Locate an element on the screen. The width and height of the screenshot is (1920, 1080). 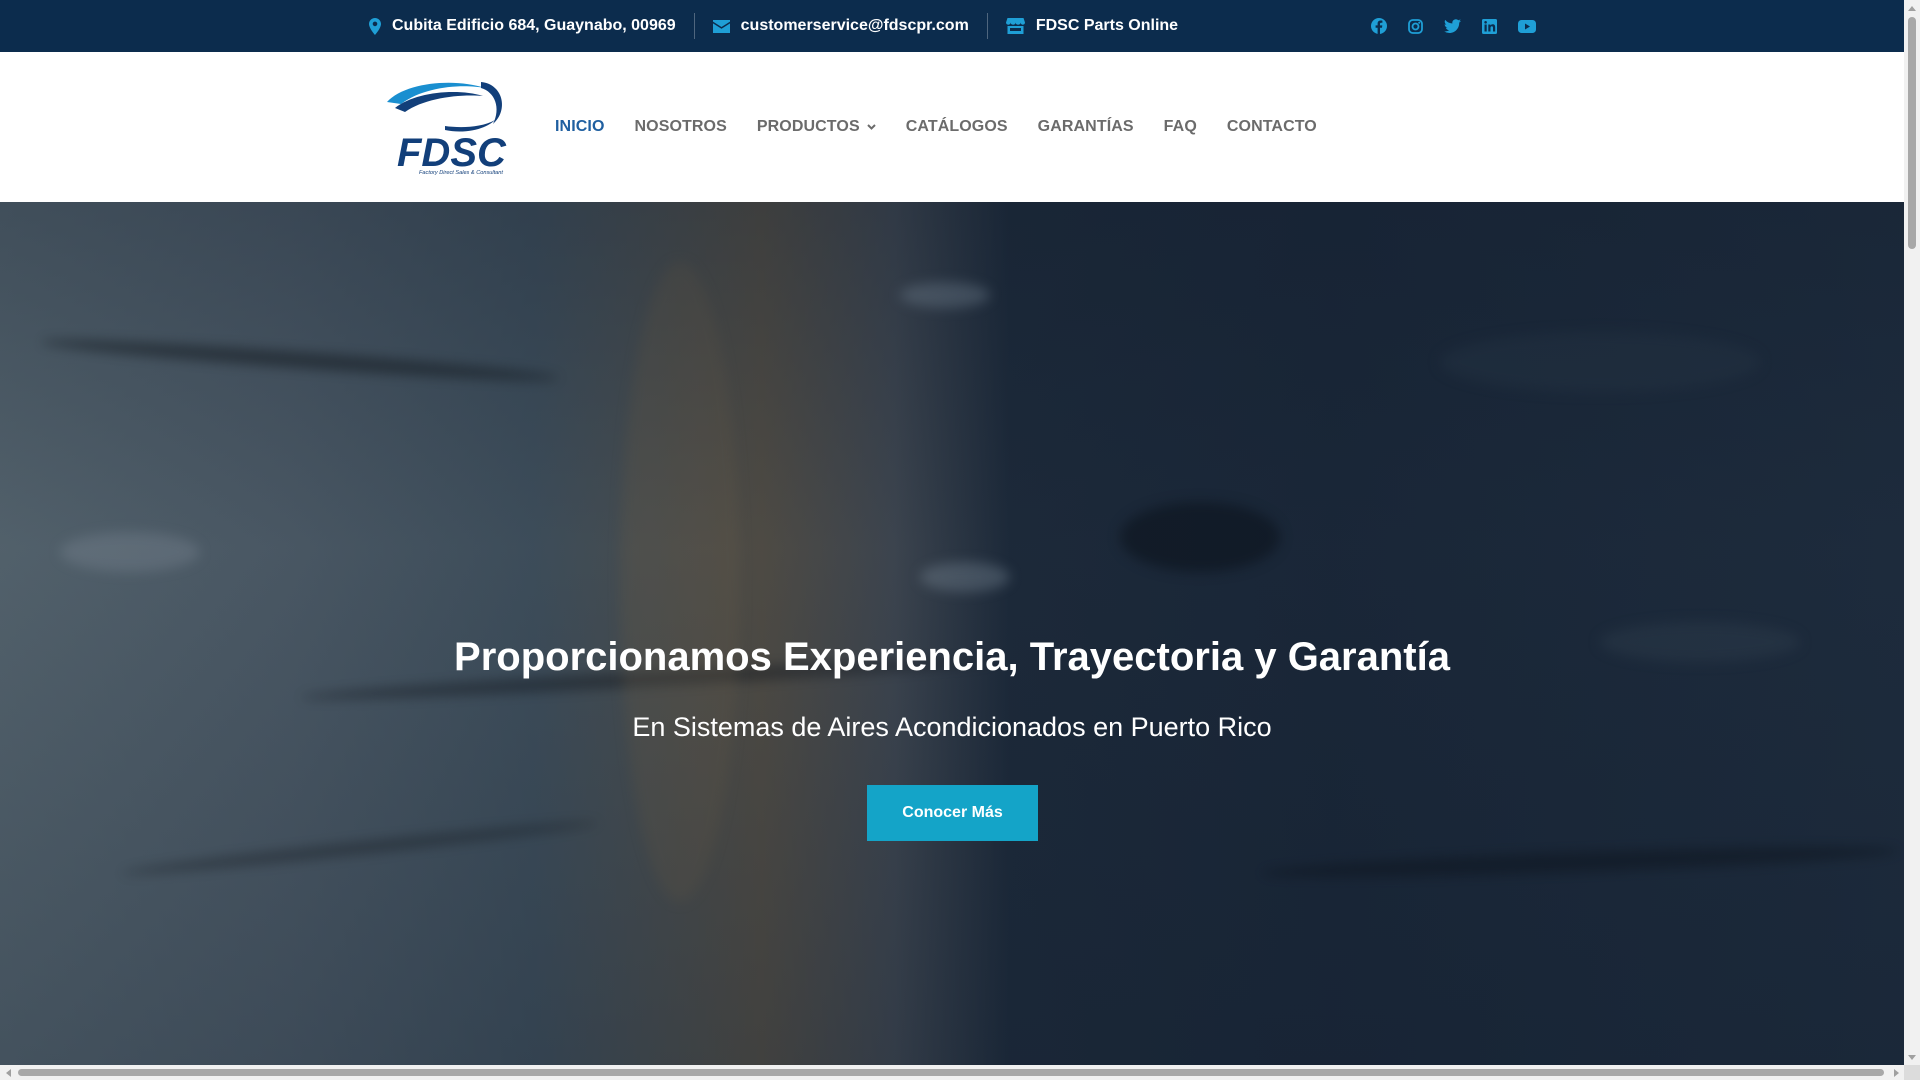
twitter-icon is located at coordinates (1452, 26).